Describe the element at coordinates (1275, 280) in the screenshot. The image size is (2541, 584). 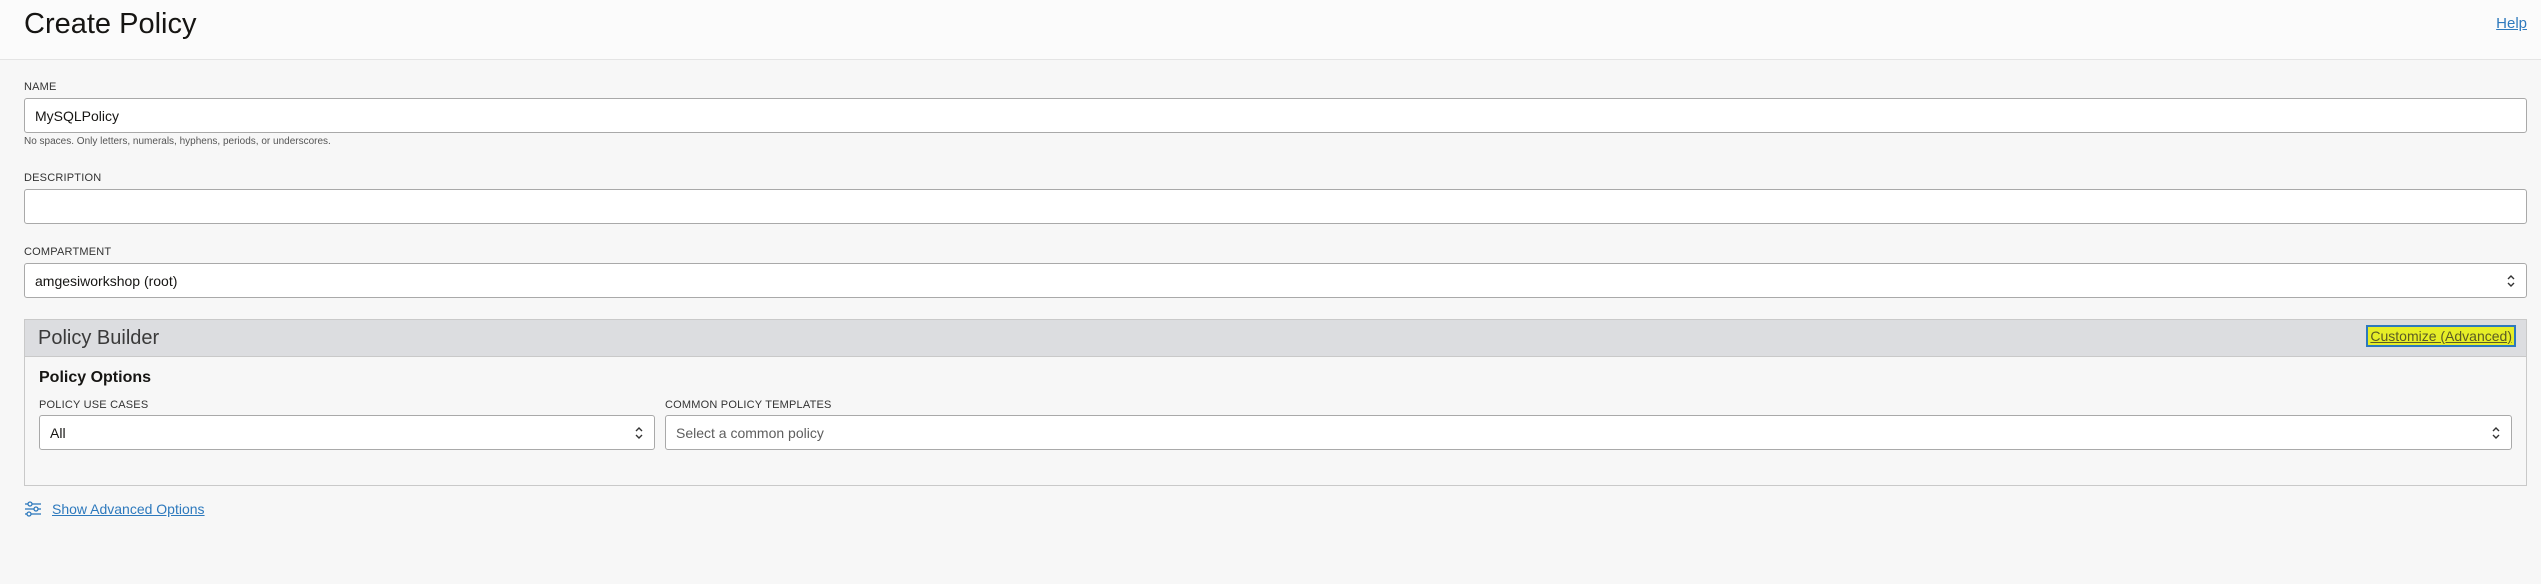
I see `compartment-select: amgesiworkshop (root)` at that location.